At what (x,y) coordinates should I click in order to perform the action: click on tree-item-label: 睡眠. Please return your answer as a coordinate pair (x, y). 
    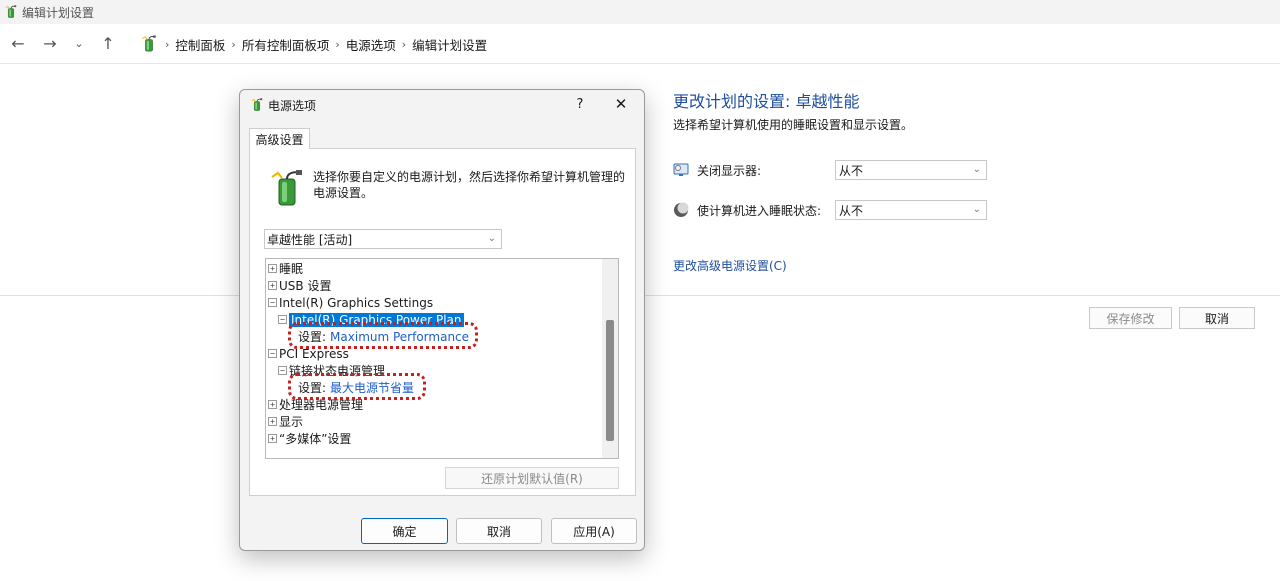
    Looking at the image, I should click on (291, 269).